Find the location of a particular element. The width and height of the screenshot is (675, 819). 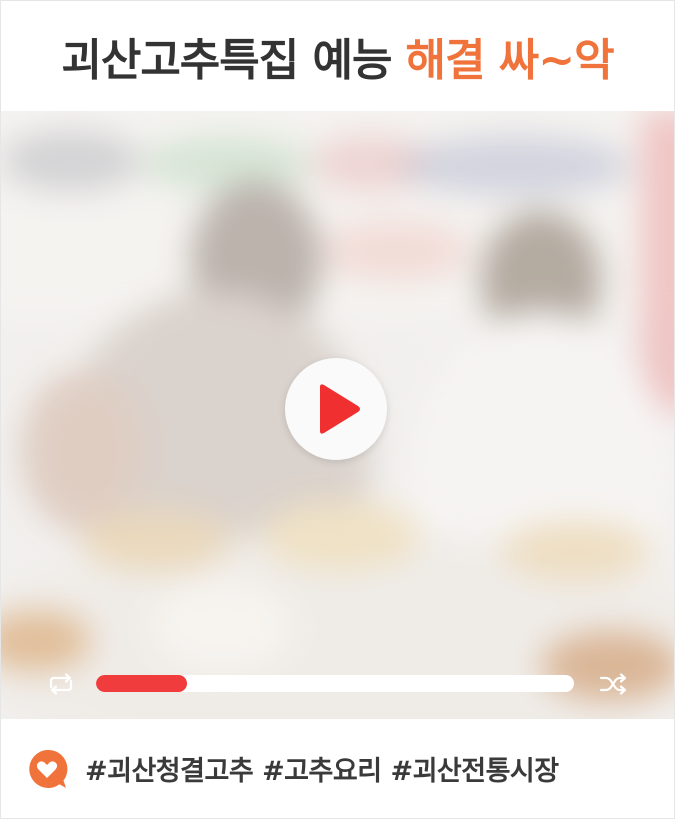

heart-bubble-icon is located at coordinates (48, 768).